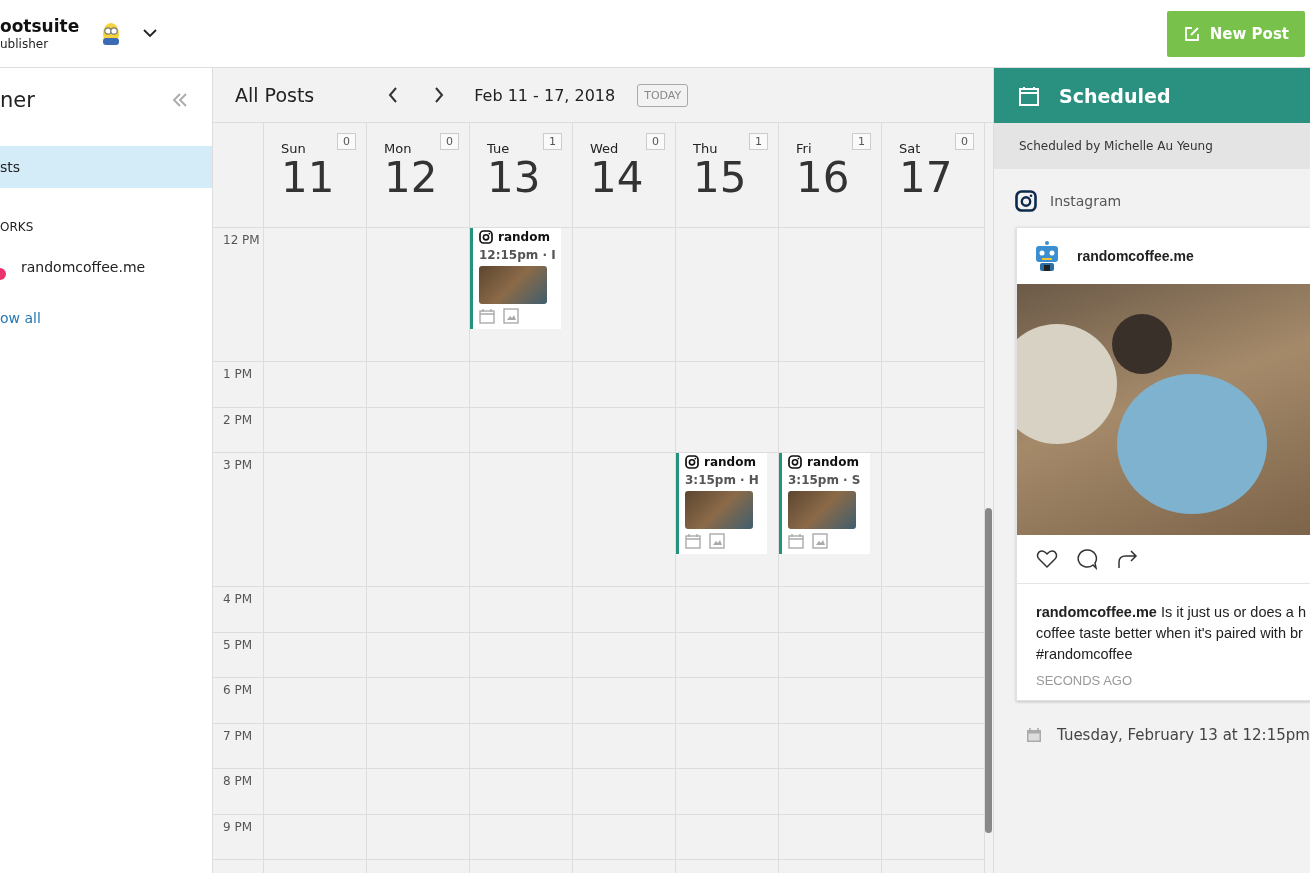 This screenshot has width=1310, height=873. I want to click on day-number: 16, so click(823, 178).